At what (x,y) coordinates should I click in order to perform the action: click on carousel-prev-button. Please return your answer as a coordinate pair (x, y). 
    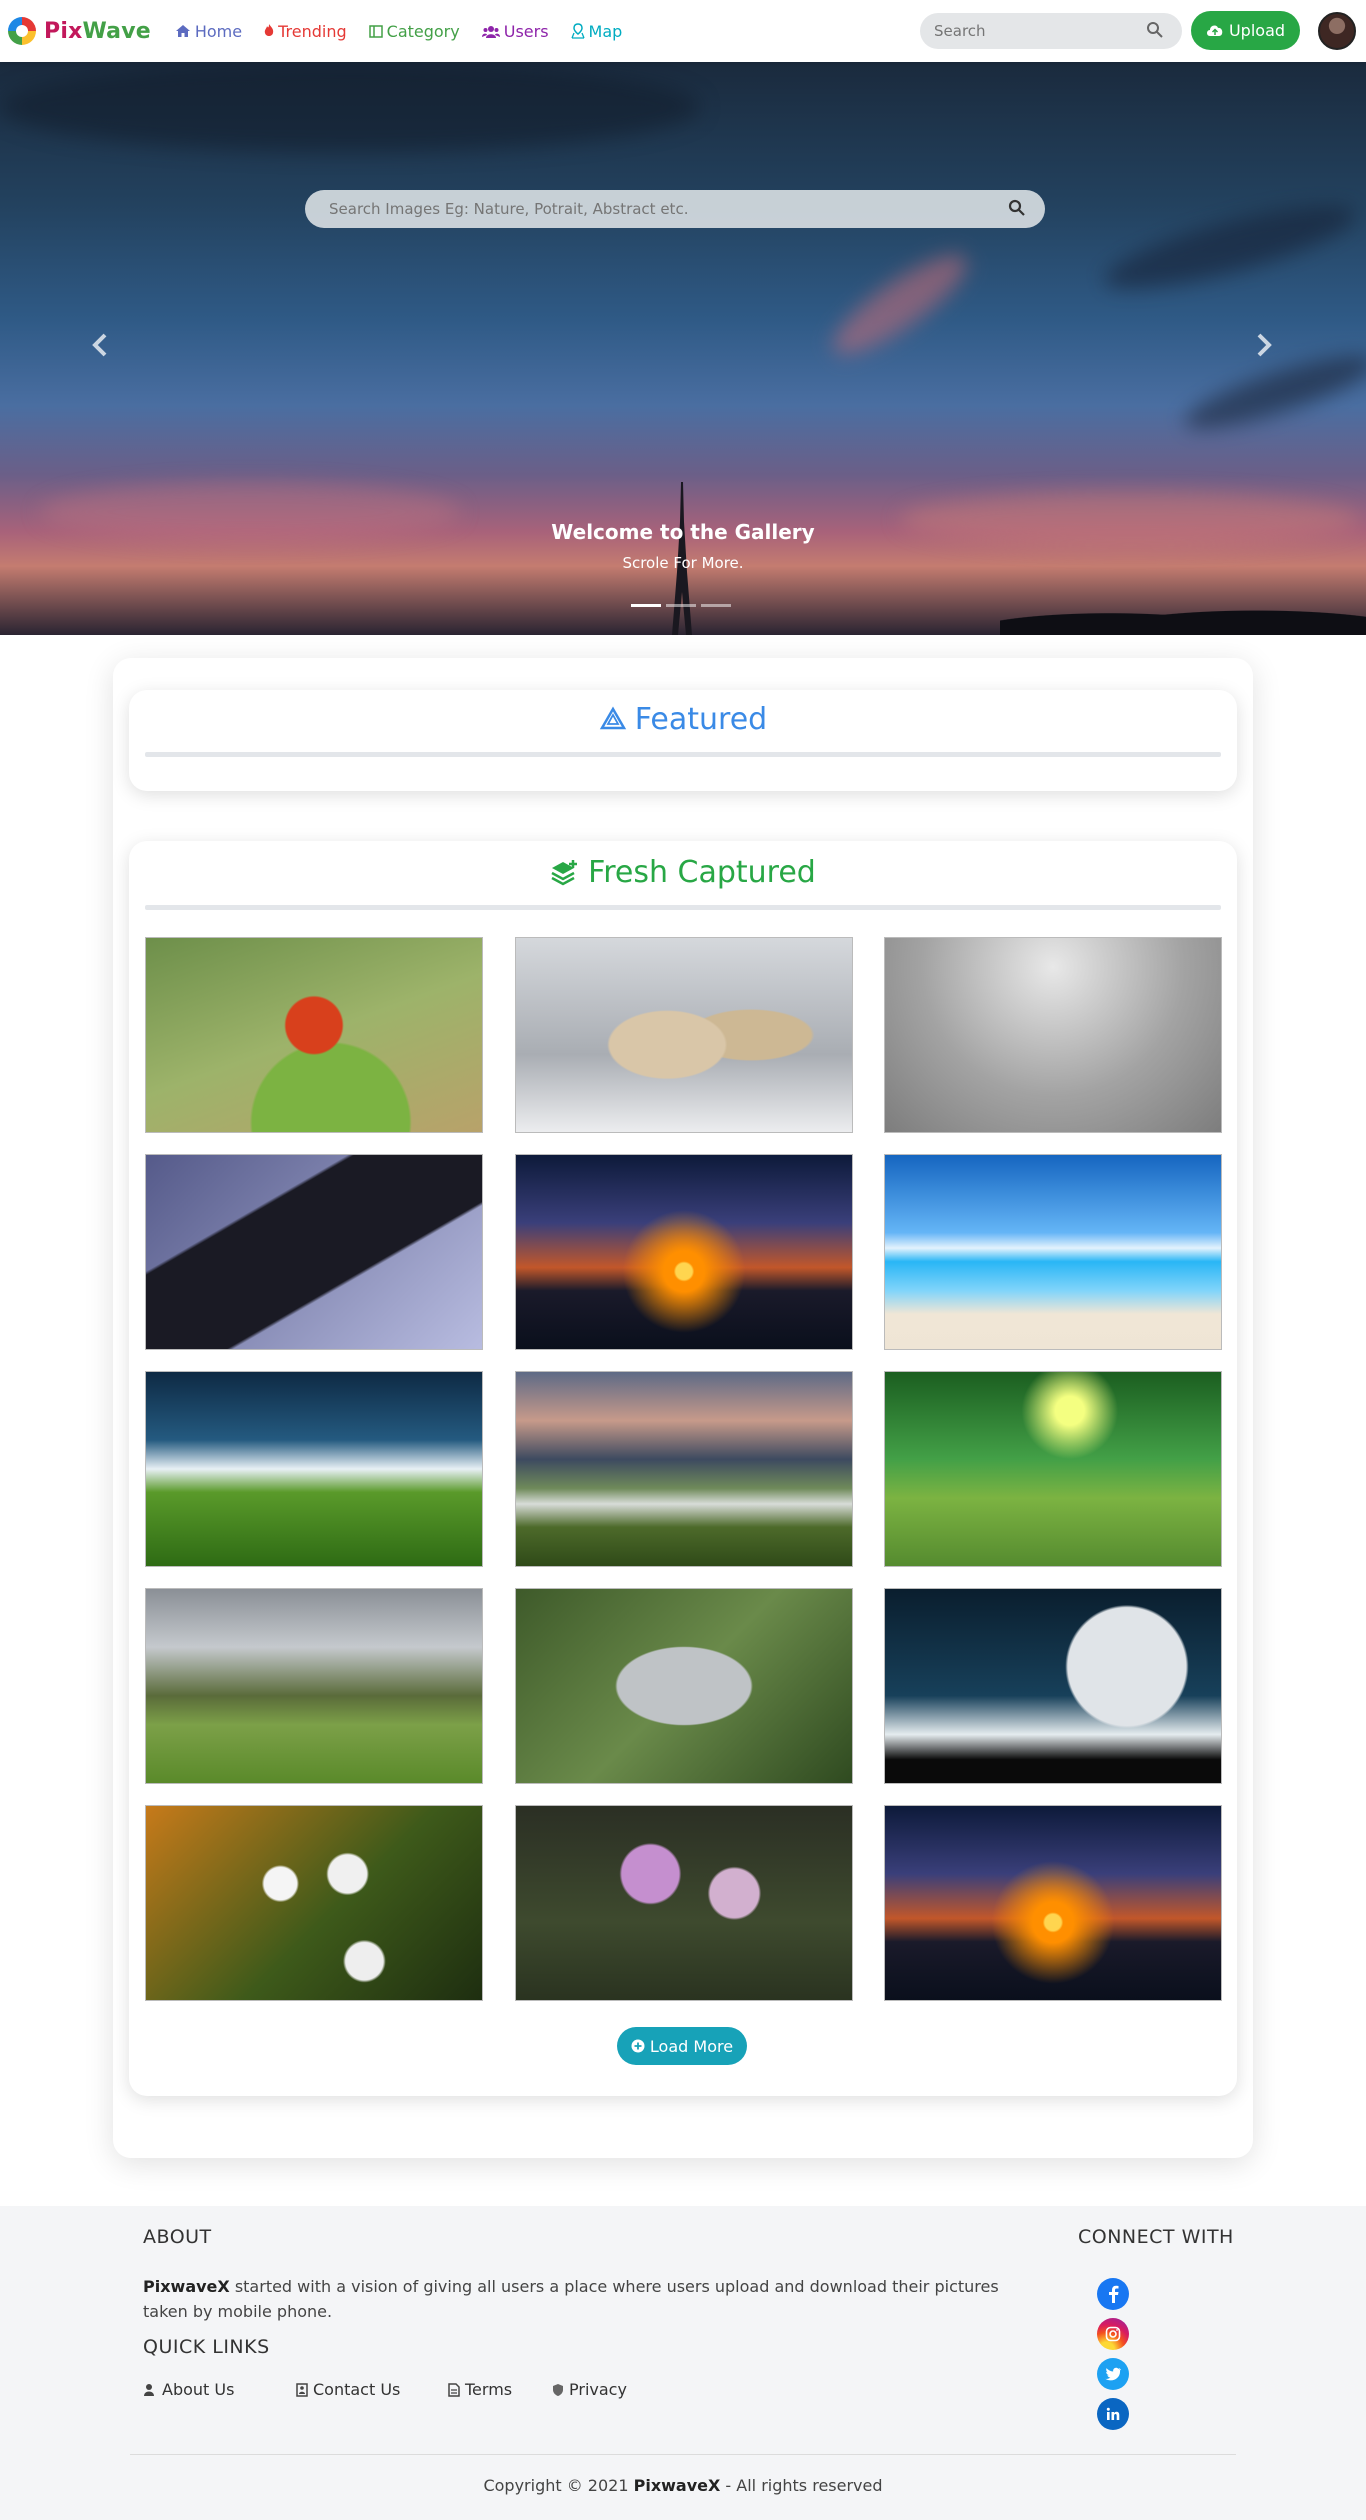
    Looking at the image, I should click on (100, 347).